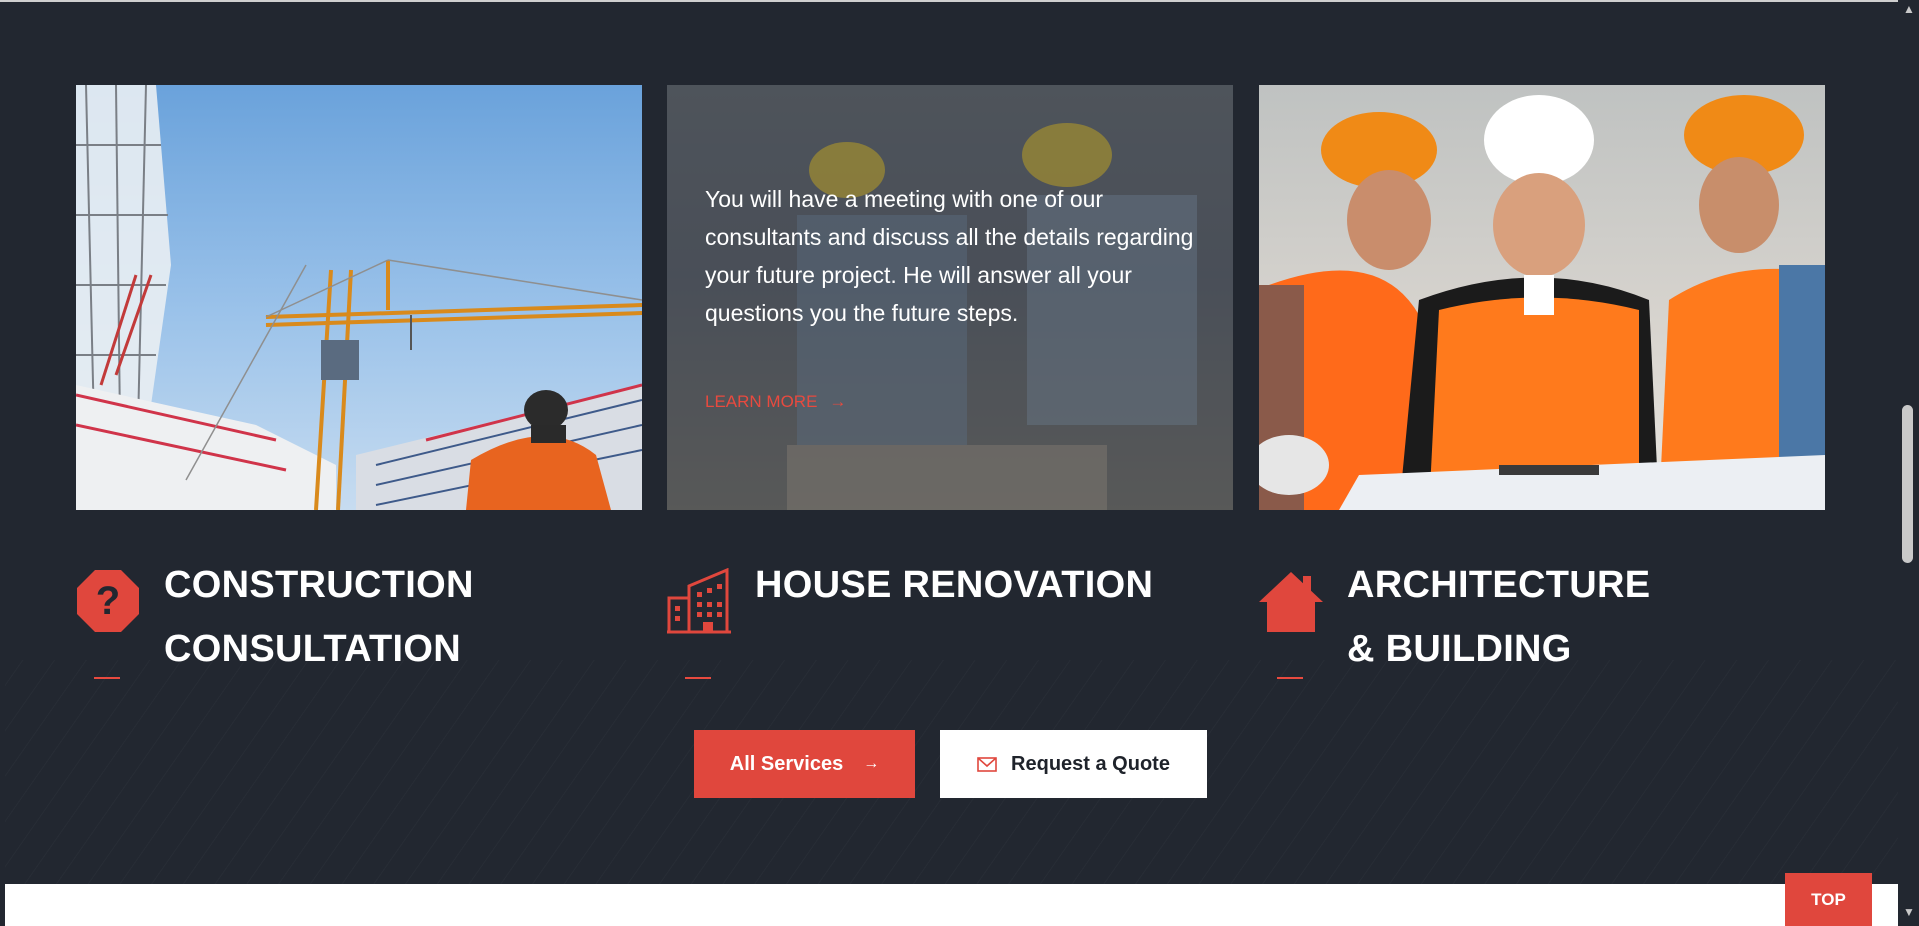 This screenshot has width=1919, height=926. I want to click on question-octagon-icon: ?, so click(108, 601).